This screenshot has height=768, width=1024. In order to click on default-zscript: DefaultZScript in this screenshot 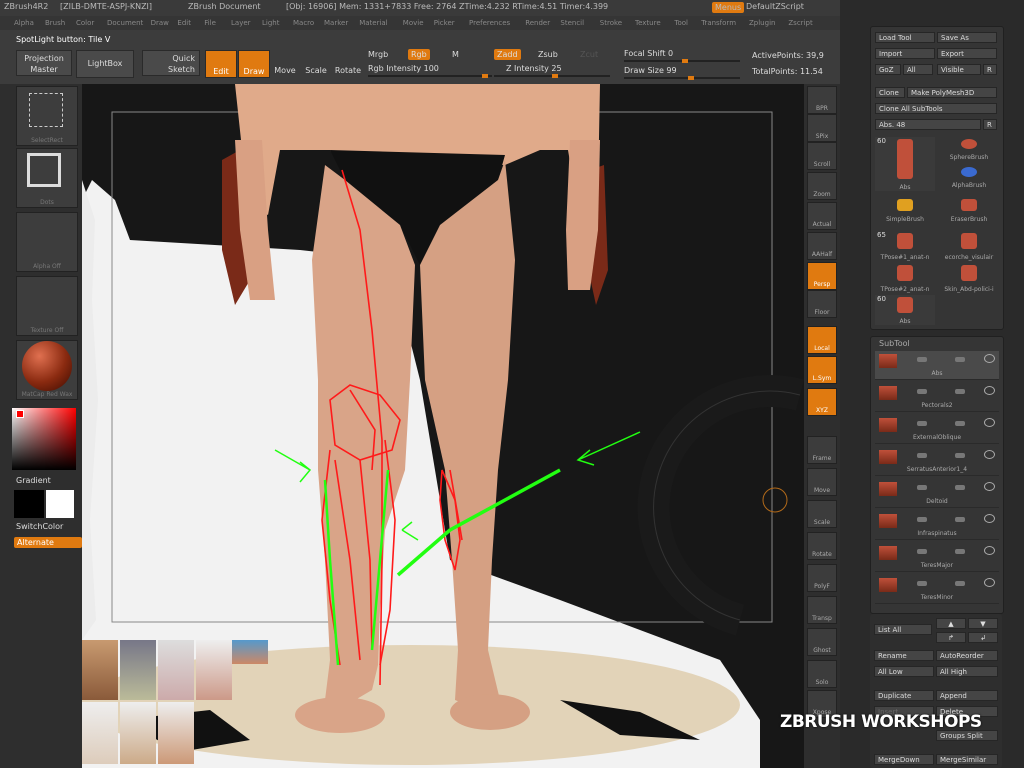, I will do `click(775, 6)`.